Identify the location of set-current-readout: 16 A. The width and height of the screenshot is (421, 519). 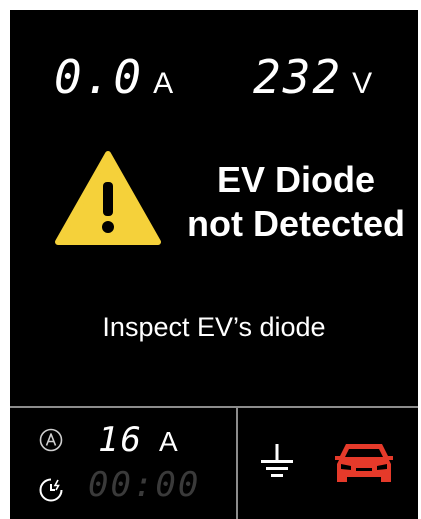
(138, 440).